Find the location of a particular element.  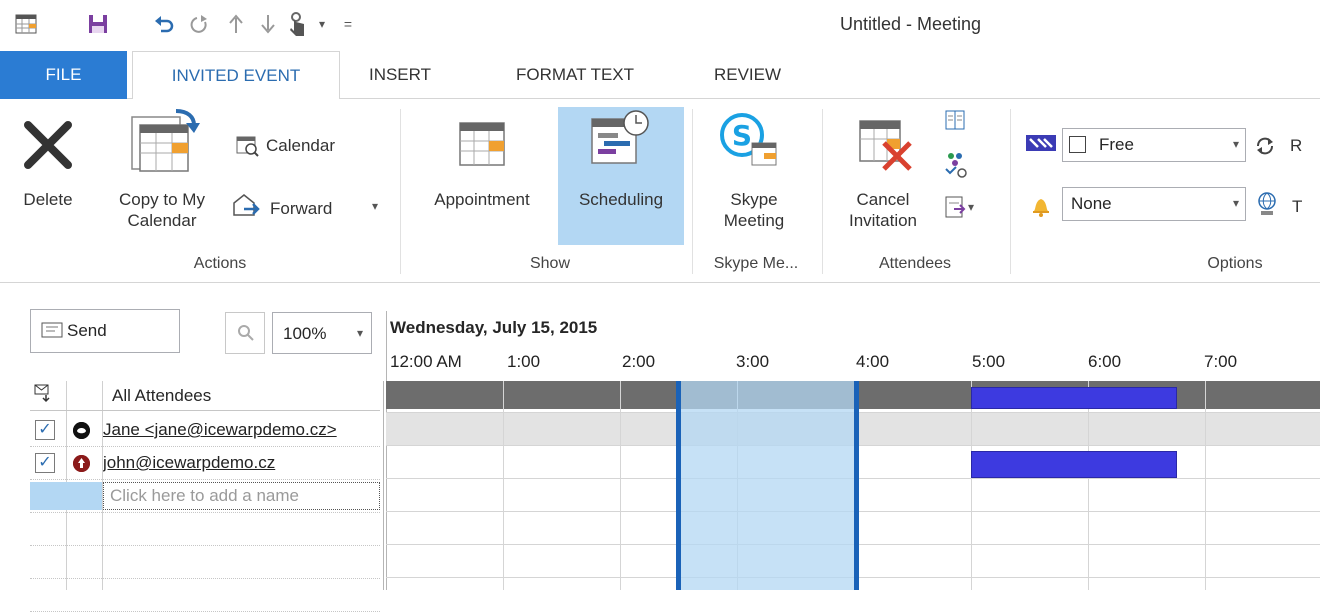

response-options-icon is located at coordinates (955, 210).